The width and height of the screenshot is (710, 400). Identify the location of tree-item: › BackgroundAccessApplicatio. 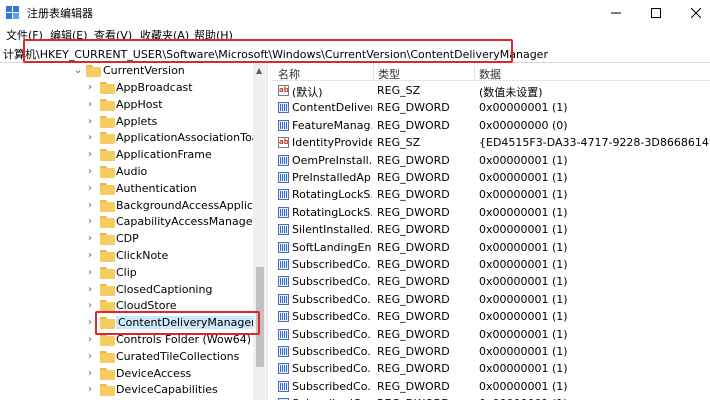
(133, 206).